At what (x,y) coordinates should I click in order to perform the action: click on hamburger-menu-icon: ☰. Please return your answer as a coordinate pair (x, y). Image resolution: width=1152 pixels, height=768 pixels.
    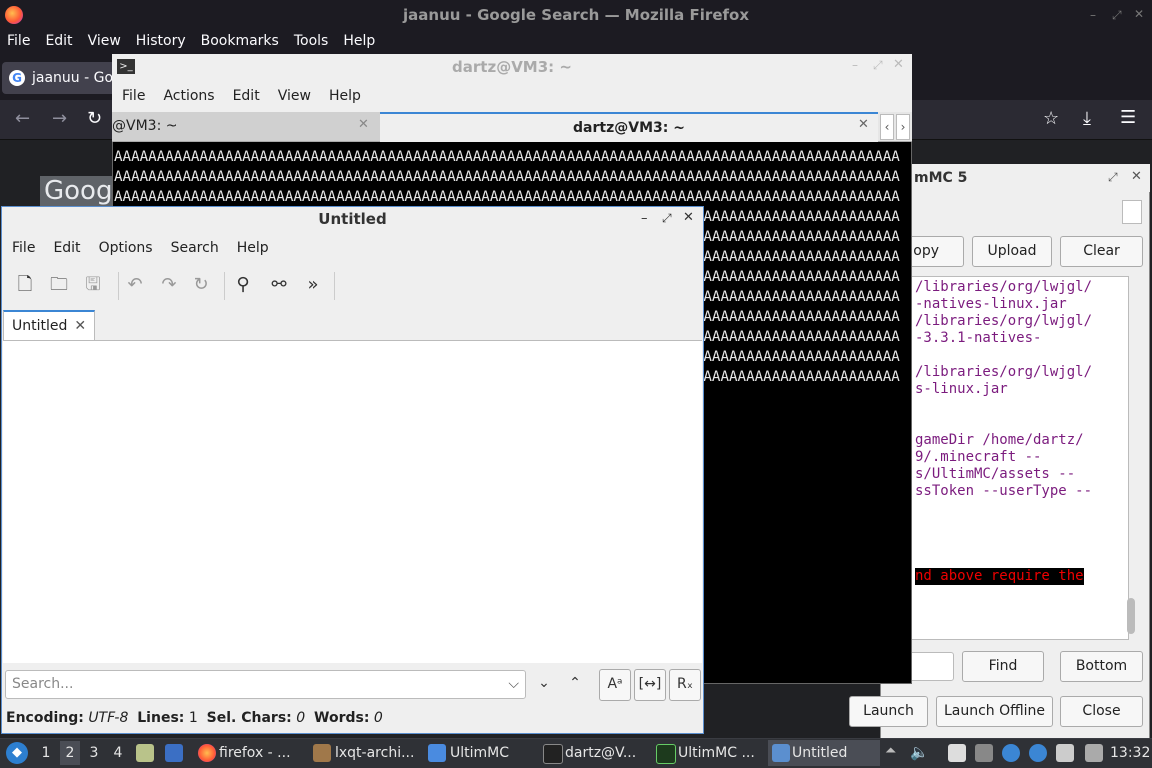
    Looking at the image, I should click on (1128, 117).